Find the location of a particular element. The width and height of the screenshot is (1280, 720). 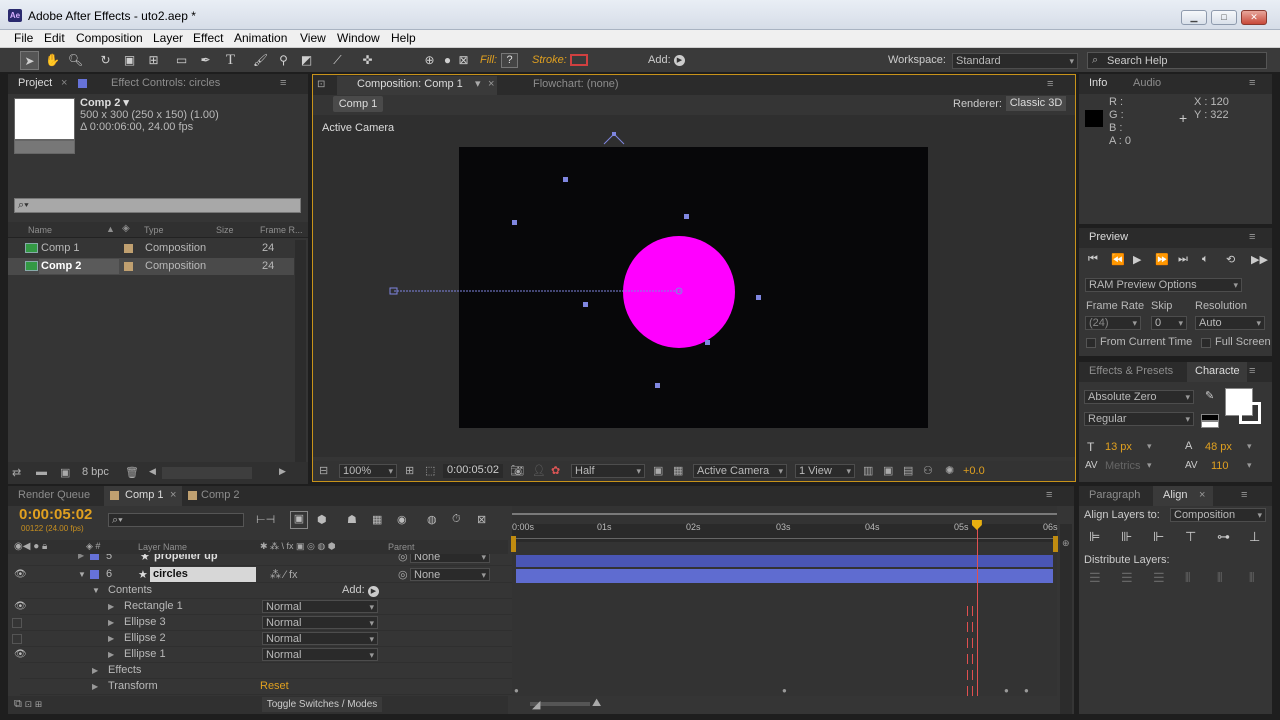

visibility-eye-icon: 👁︎ is located at coordinates (20, 574).